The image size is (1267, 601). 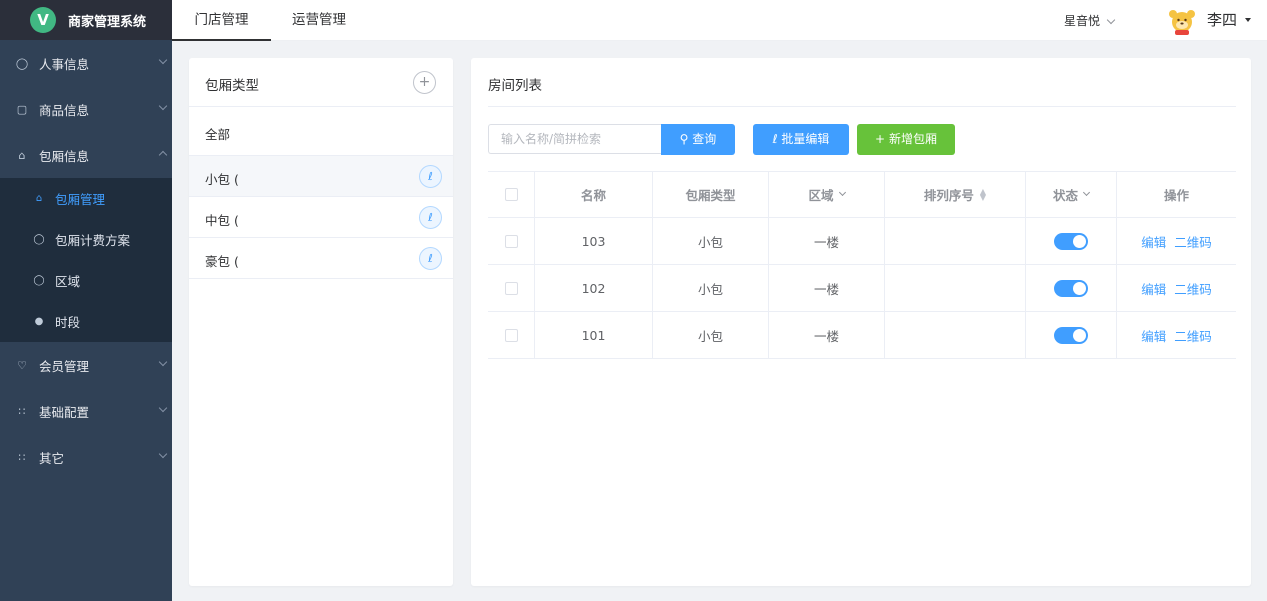 What do you see at coordinates (321, 217) in the screenshot?
I see `room-type-item: 中包 ( ℓ` at bounding box center [321, 217].